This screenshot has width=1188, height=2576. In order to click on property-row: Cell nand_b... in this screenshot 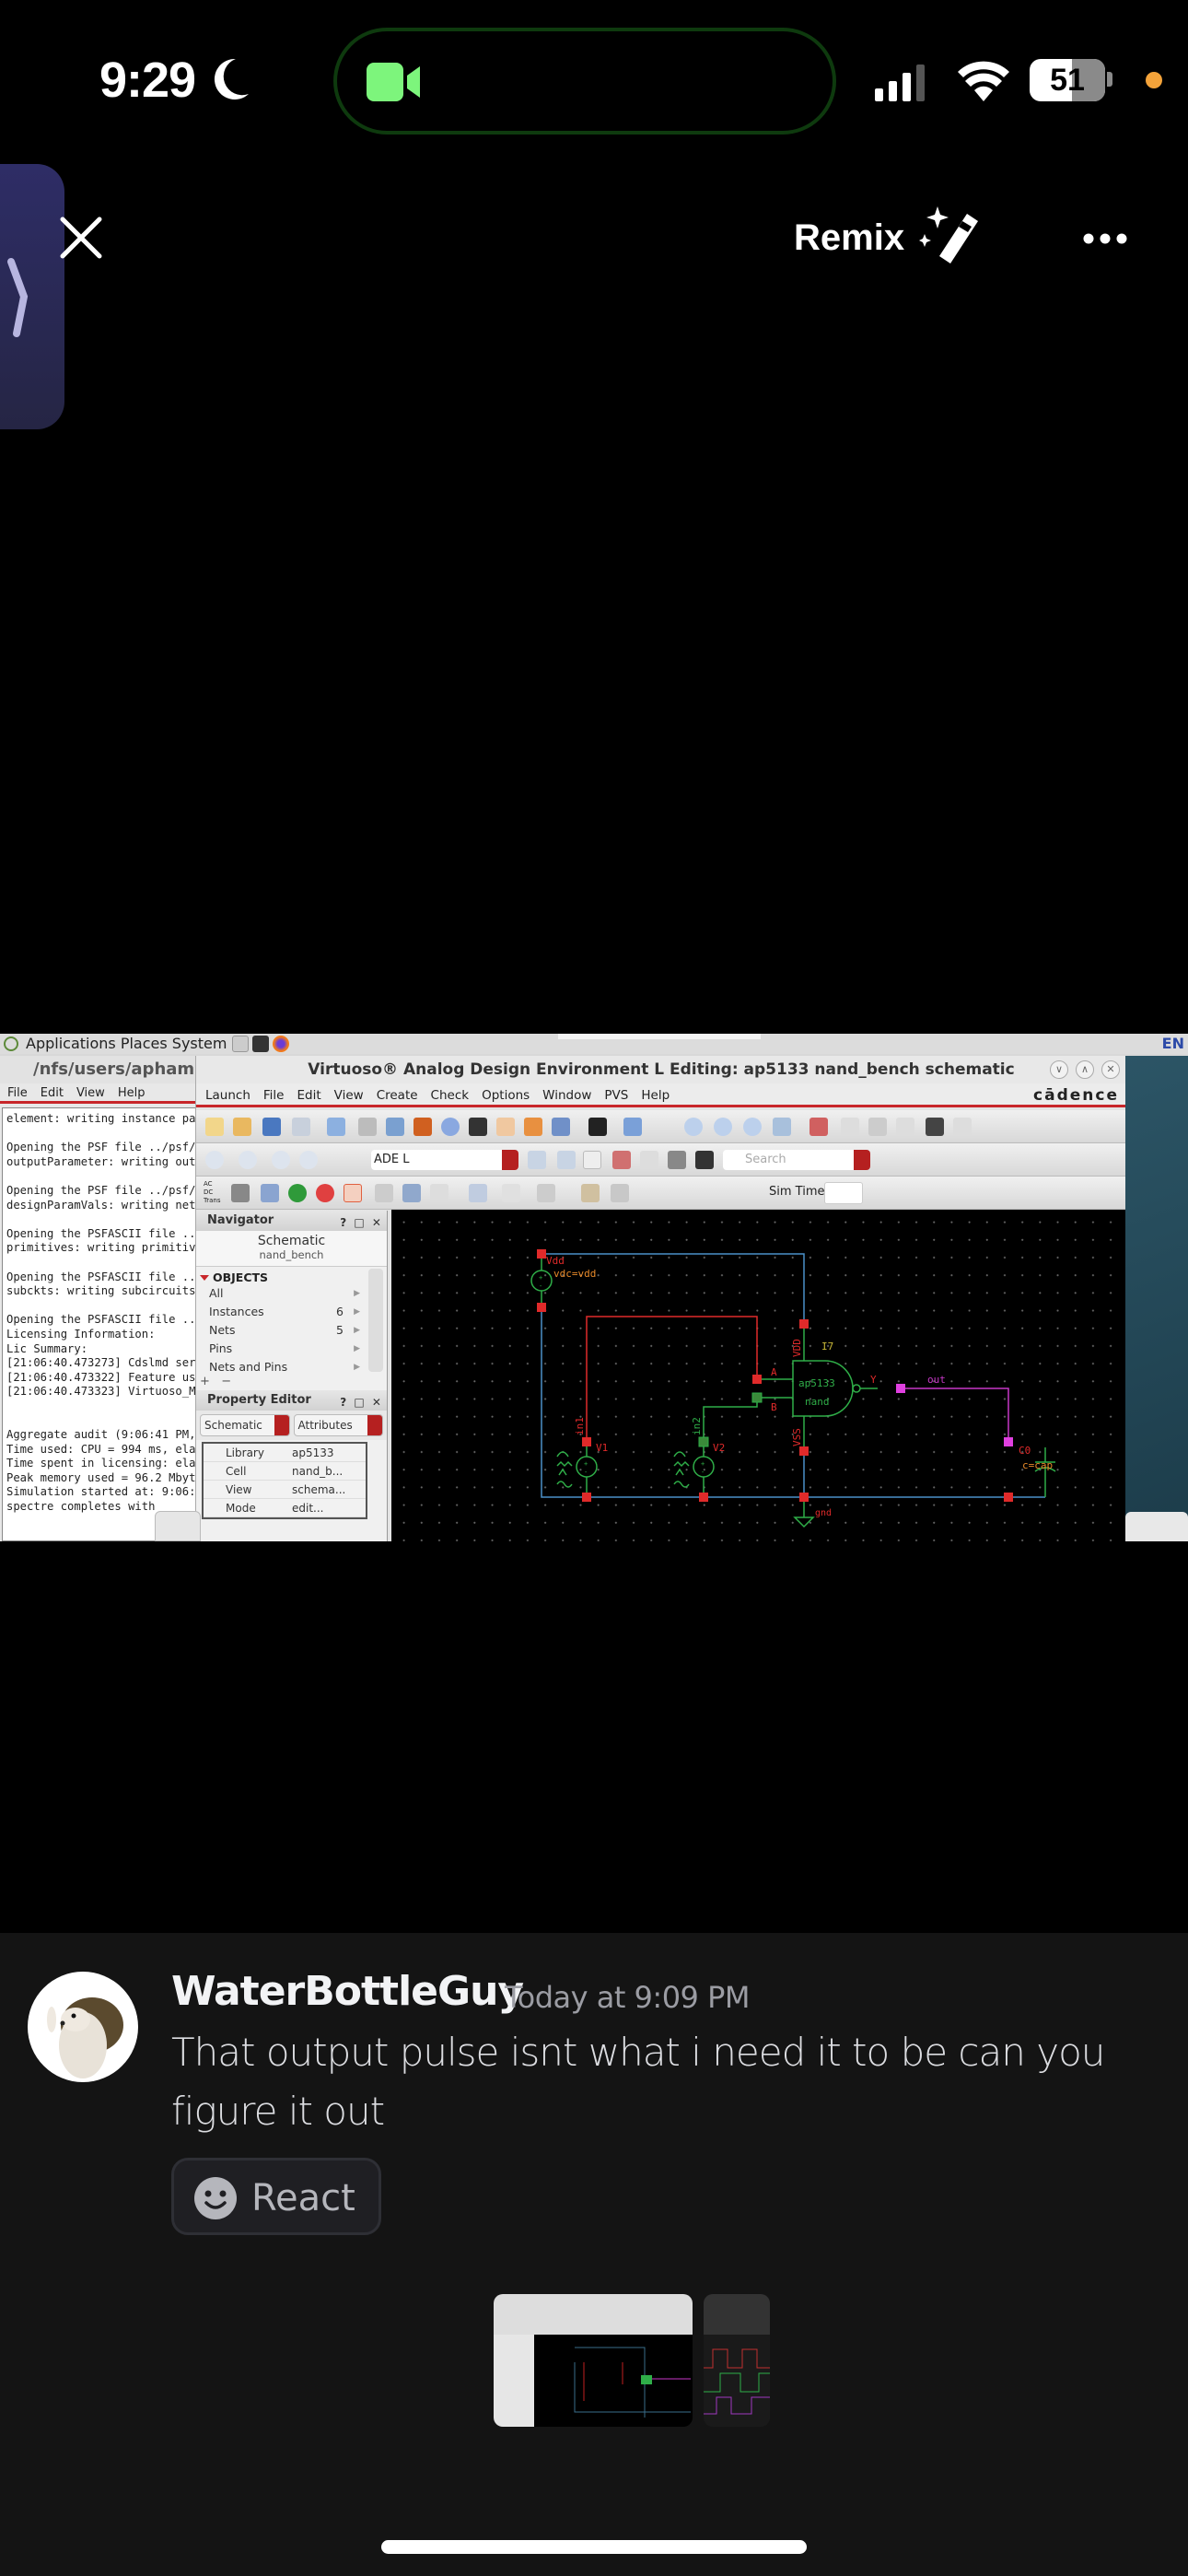, I will do `click(285, 1471)`.